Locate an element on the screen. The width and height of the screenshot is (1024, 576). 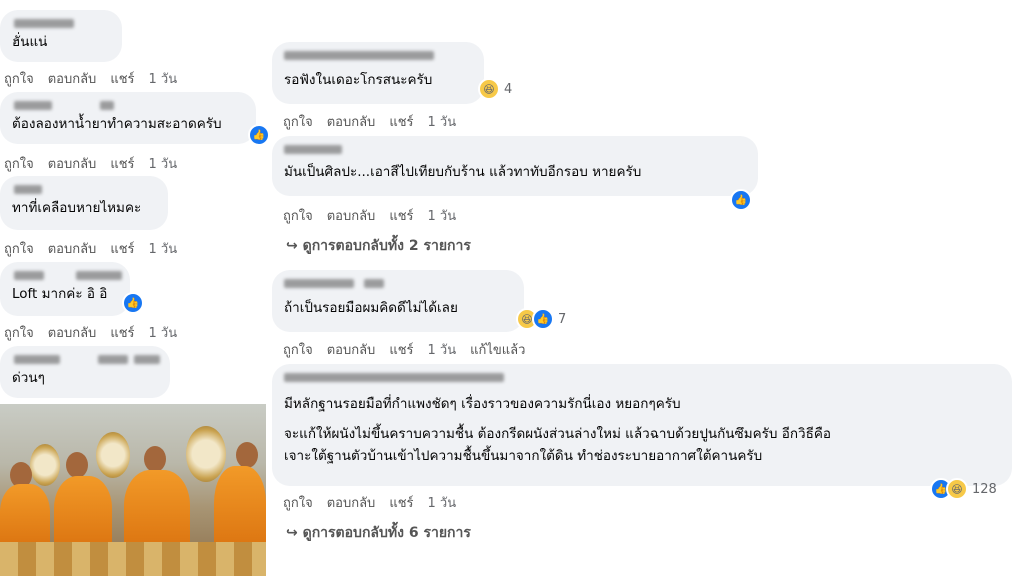
attached-photo is located at coordinates (133, 490).